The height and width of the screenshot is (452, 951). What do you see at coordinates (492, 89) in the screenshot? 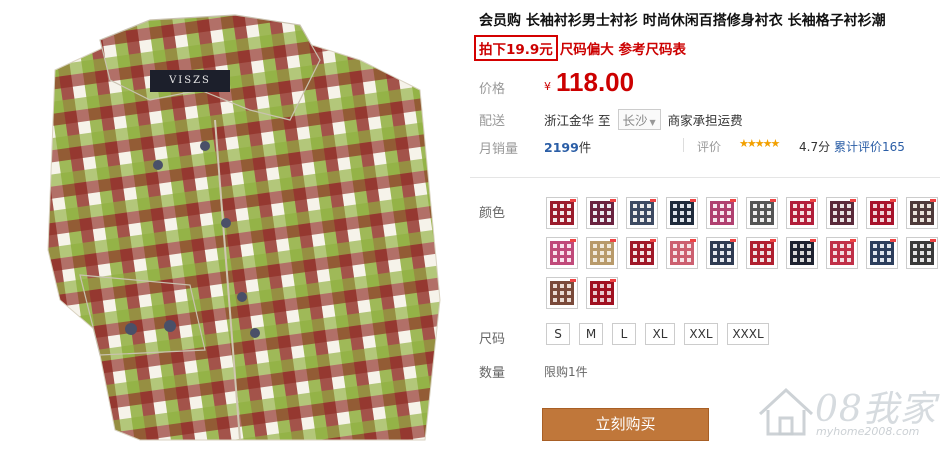
I see `price-label: 价格` at bounding box center [492, 89].